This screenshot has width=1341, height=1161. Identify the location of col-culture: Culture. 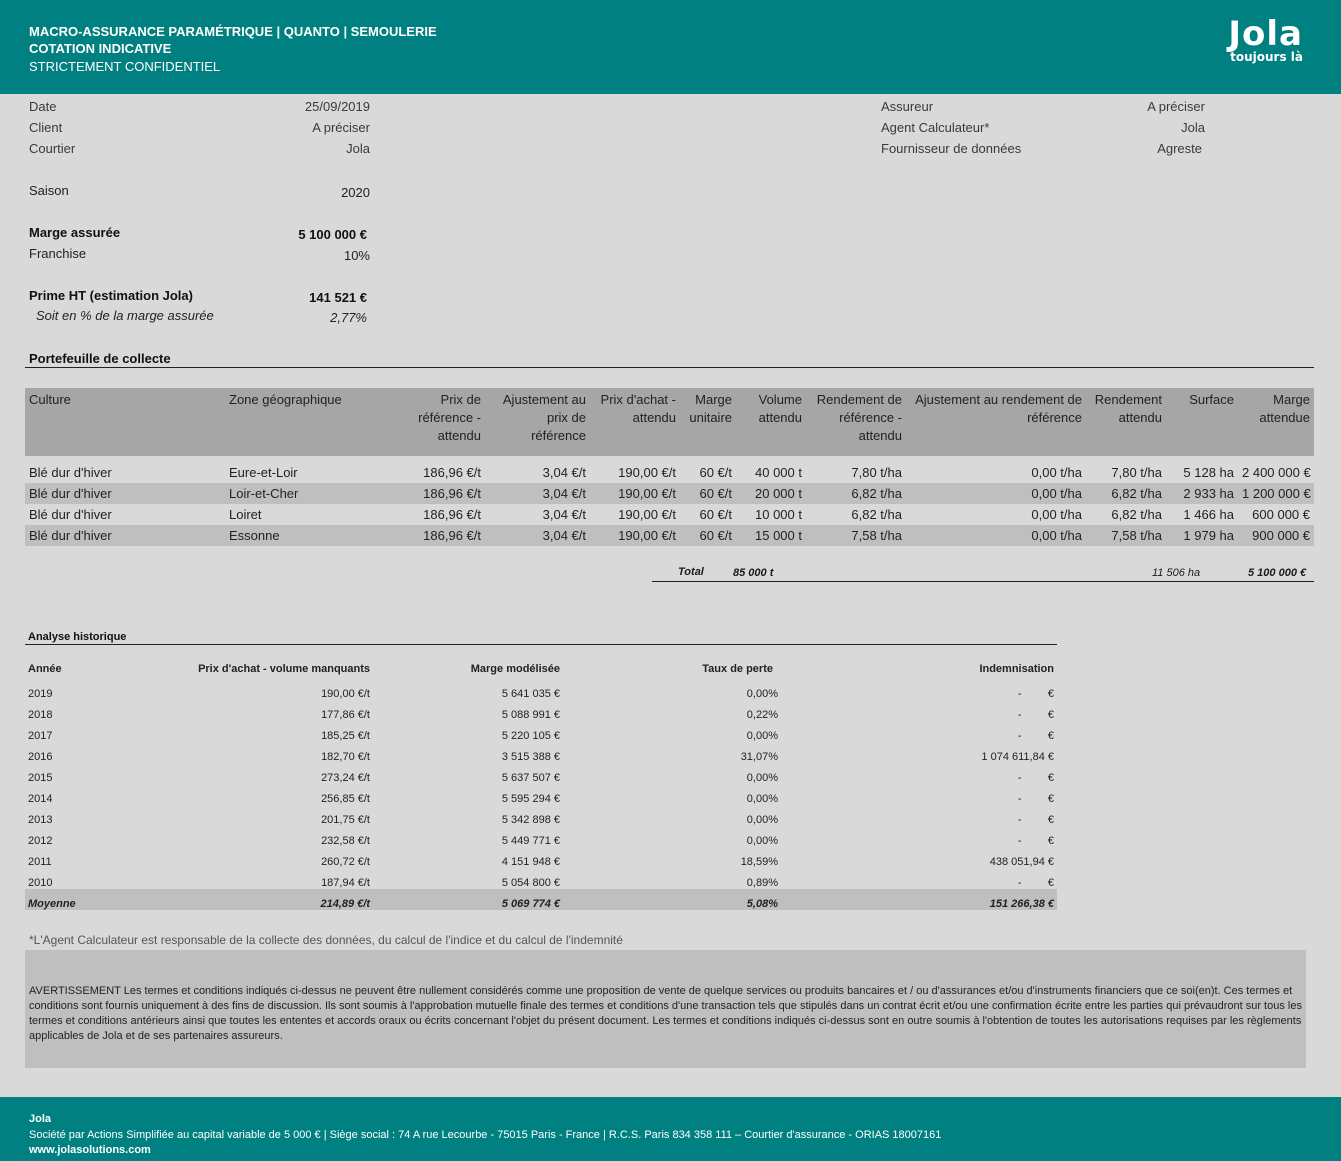
(125, 422).